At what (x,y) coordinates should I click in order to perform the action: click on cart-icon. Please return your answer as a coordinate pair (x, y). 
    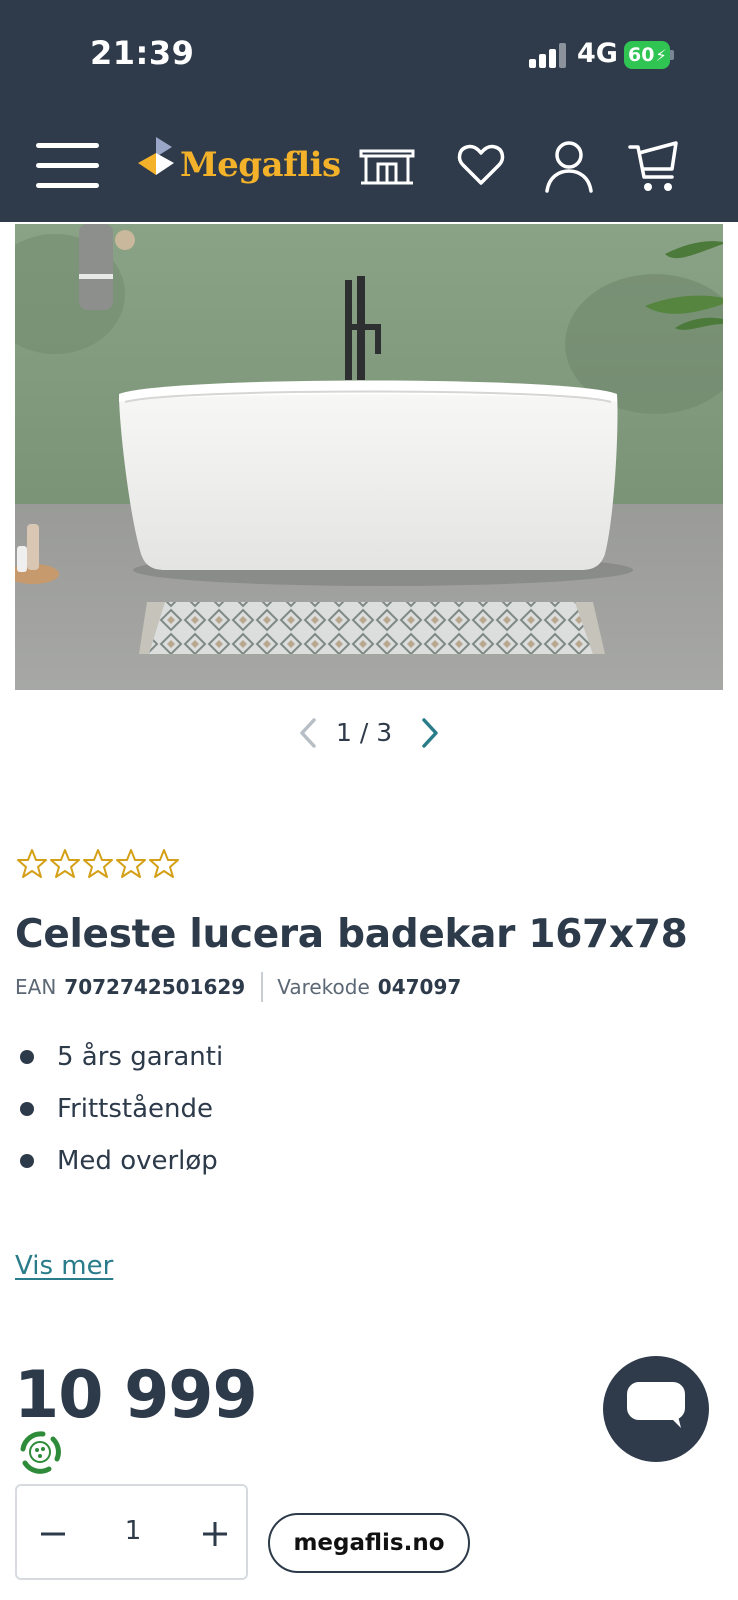
    Looking at the image, I should click on (656, 165).